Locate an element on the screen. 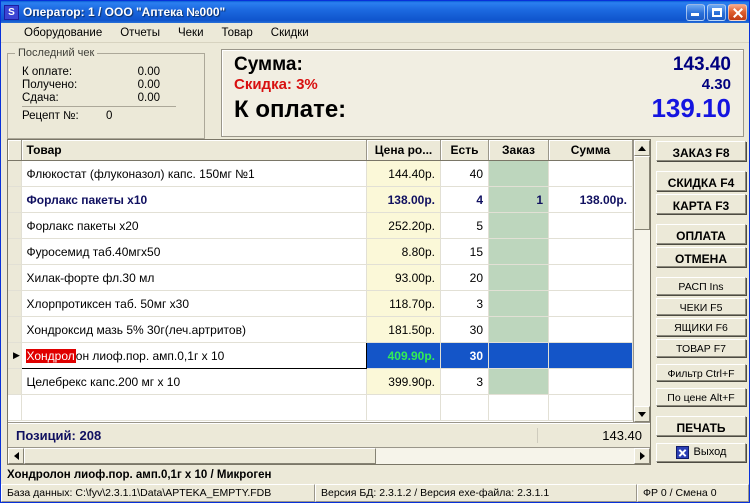 The height and width of the screenshot is (503, 750). scroll-right-button is located at coordinates (642, 456).